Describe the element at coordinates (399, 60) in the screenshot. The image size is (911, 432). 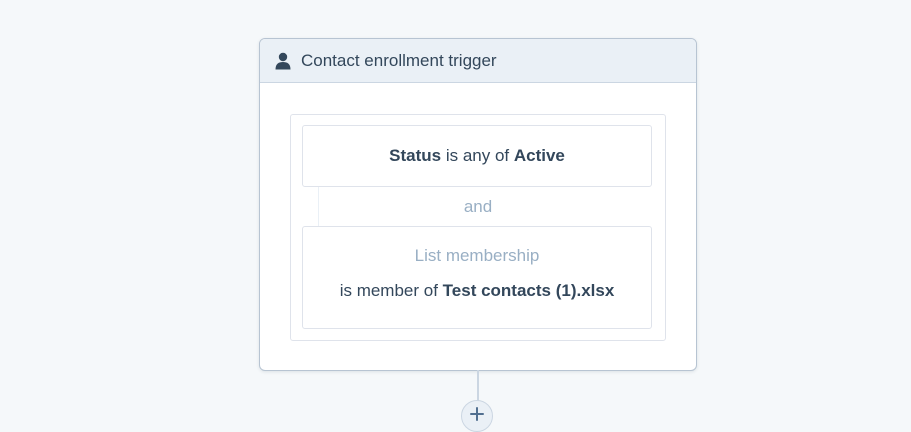
I see `trigger-title: Contact enrollment trigger` at that location.